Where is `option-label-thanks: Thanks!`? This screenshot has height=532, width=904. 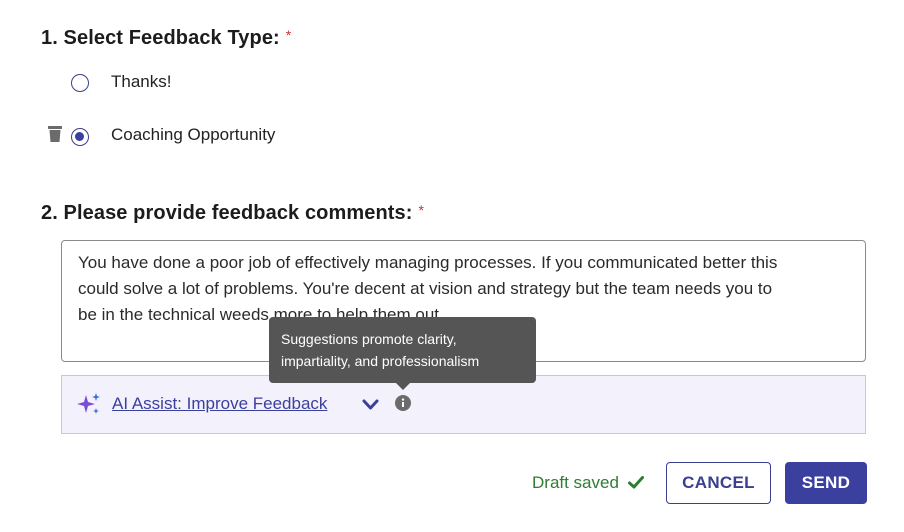
option-label-thanks: Thanks! is located at coordinates (141, 81).